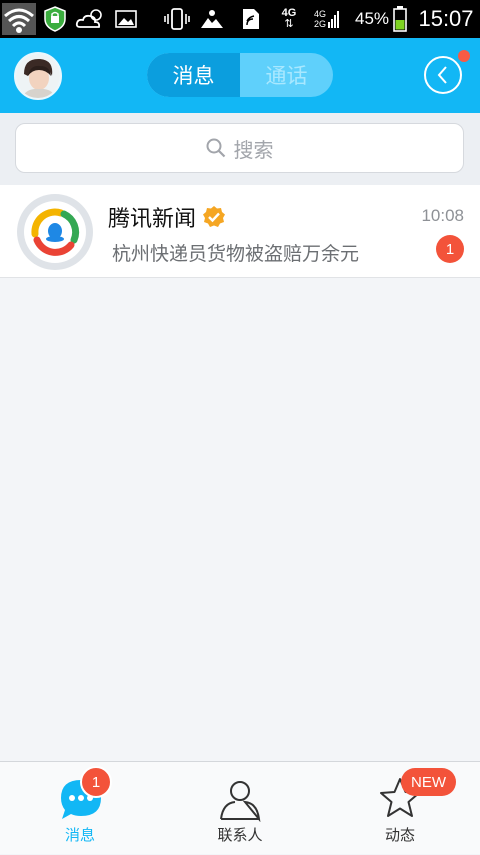 The width and height of the screenshot is (480, 855). Describe the element at coordinates (96, 782) in the screenshot. I see `messages-badge: 1` at that location.